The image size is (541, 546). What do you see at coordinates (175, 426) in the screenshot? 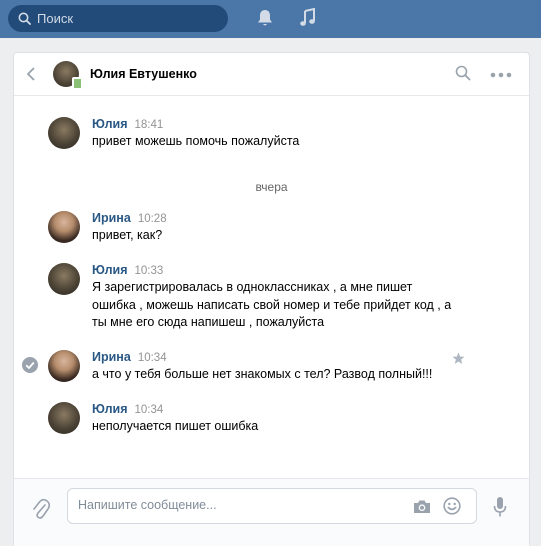
I see `message-text: неполучается пишет ошибка` at bounding box center [175, 426].